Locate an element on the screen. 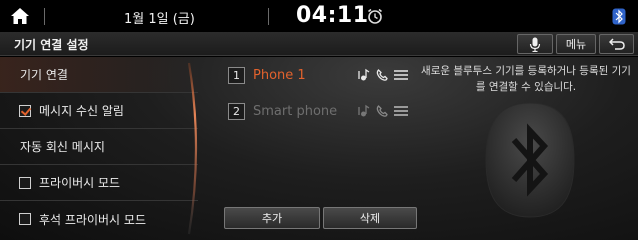  title-bar: 기기 연결 설정 메뉴 is located at coordinates (319, 44).